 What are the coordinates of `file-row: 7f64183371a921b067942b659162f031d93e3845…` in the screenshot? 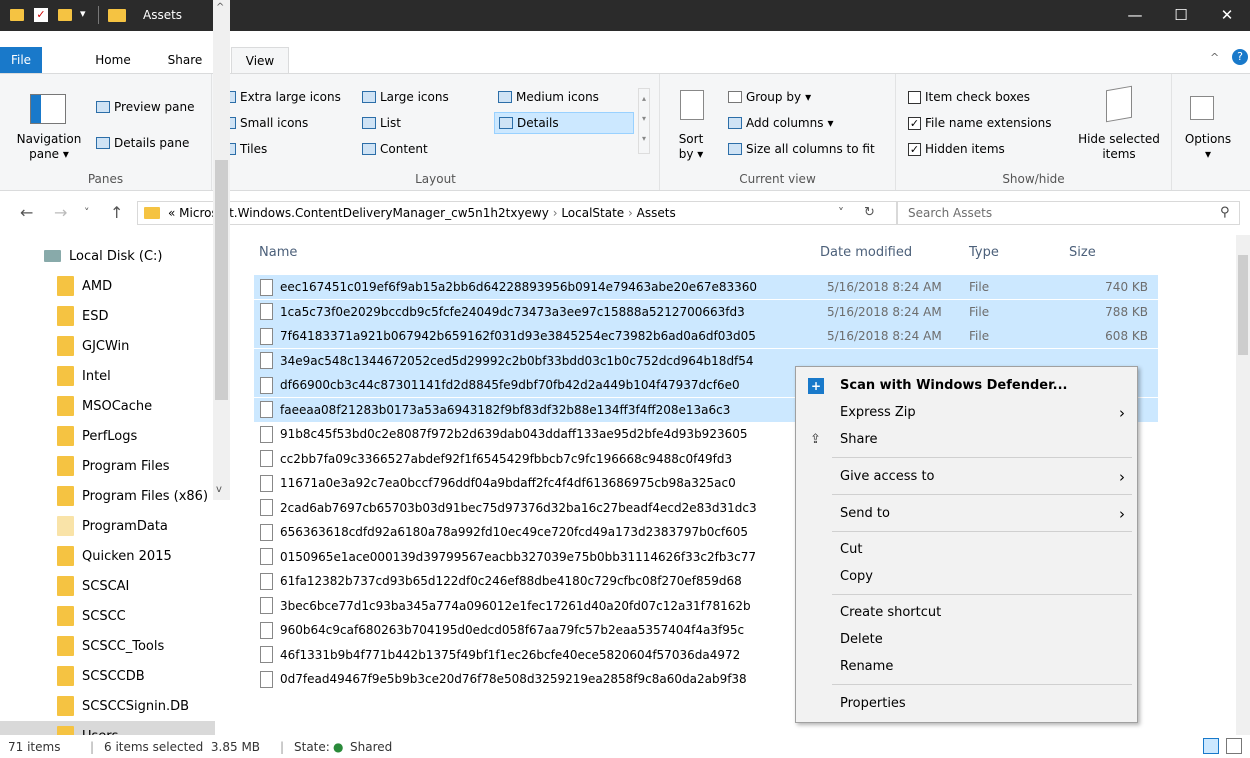 It's located at (706, 336).